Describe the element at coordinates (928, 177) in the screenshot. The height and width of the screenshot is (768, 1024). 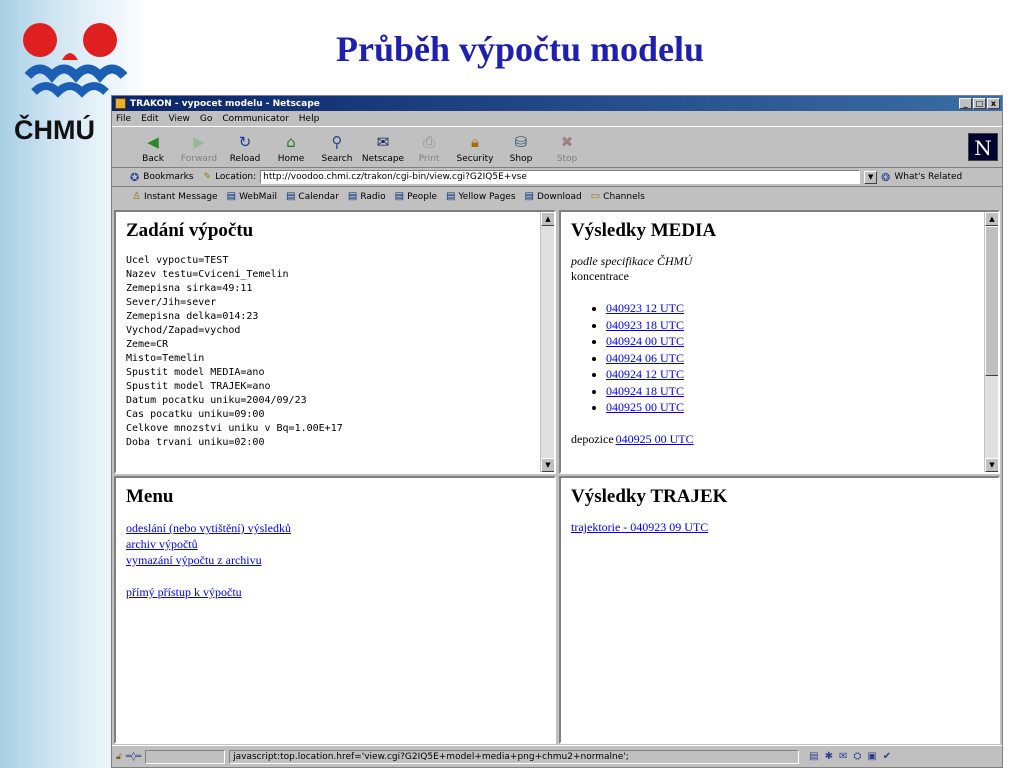
I see `whats-related-button: What's Related` at that location.